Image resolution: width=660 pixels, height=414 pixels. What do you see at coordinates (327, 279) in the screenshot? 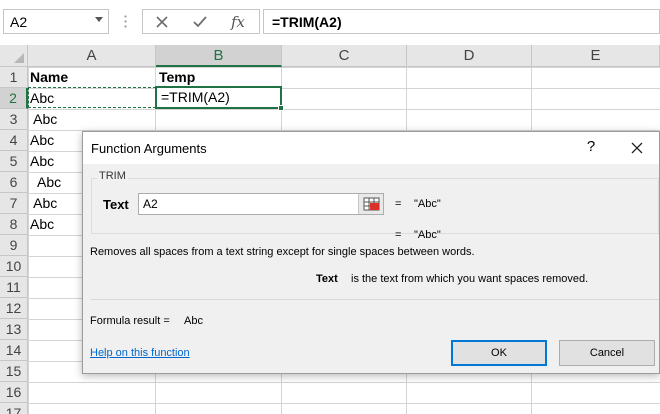
I see `argument-name: Text` at bounding box center [327, 279].